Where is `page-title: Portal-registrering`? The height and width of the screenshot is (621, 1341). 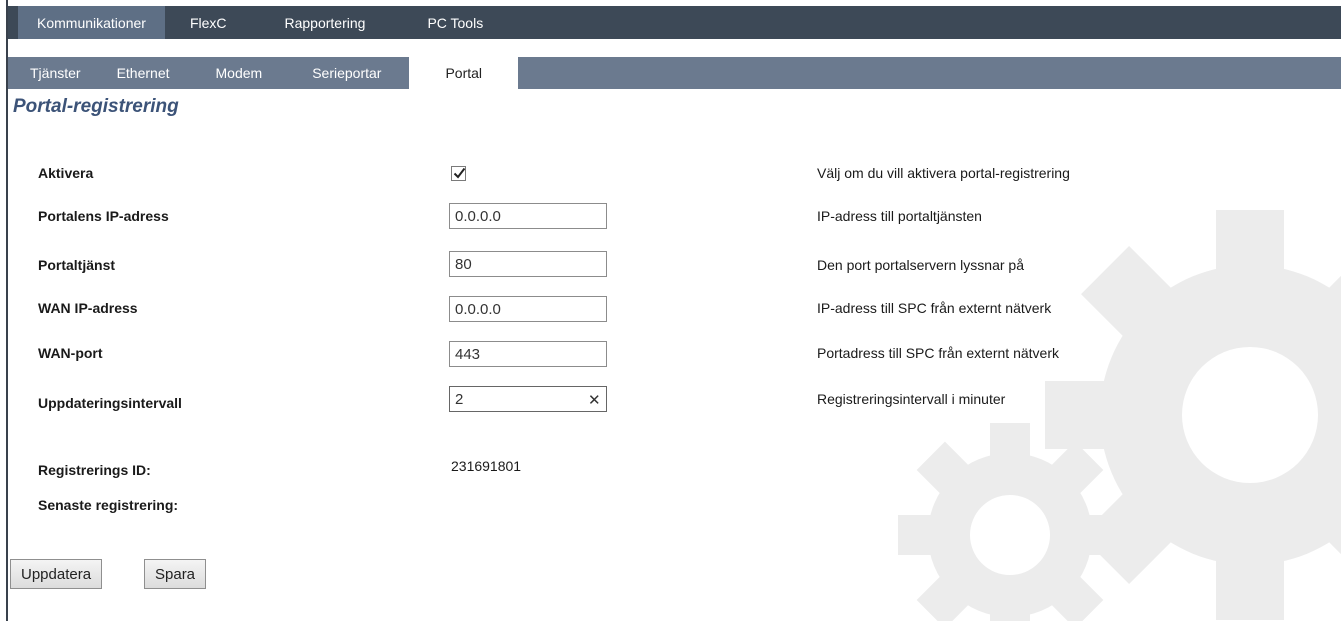 page-title: Portal-registrering is located at coordinates (96, 106).